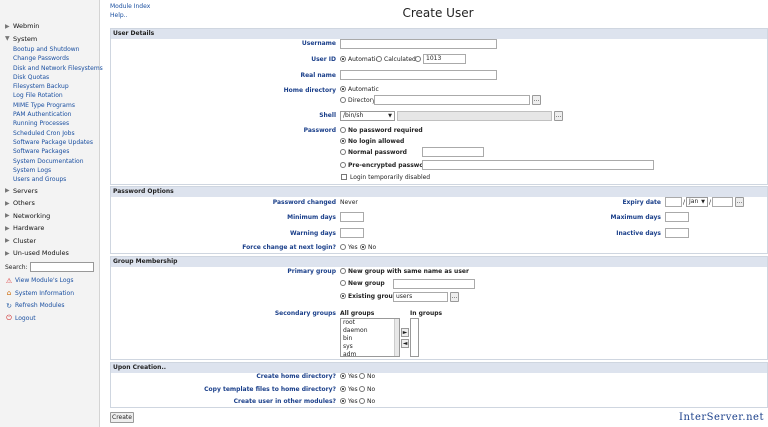 The image size is (768, 427). Describe the element at coordinates (538, 165) in the screenshot. I see `pw-preencrypted-input` at that location.